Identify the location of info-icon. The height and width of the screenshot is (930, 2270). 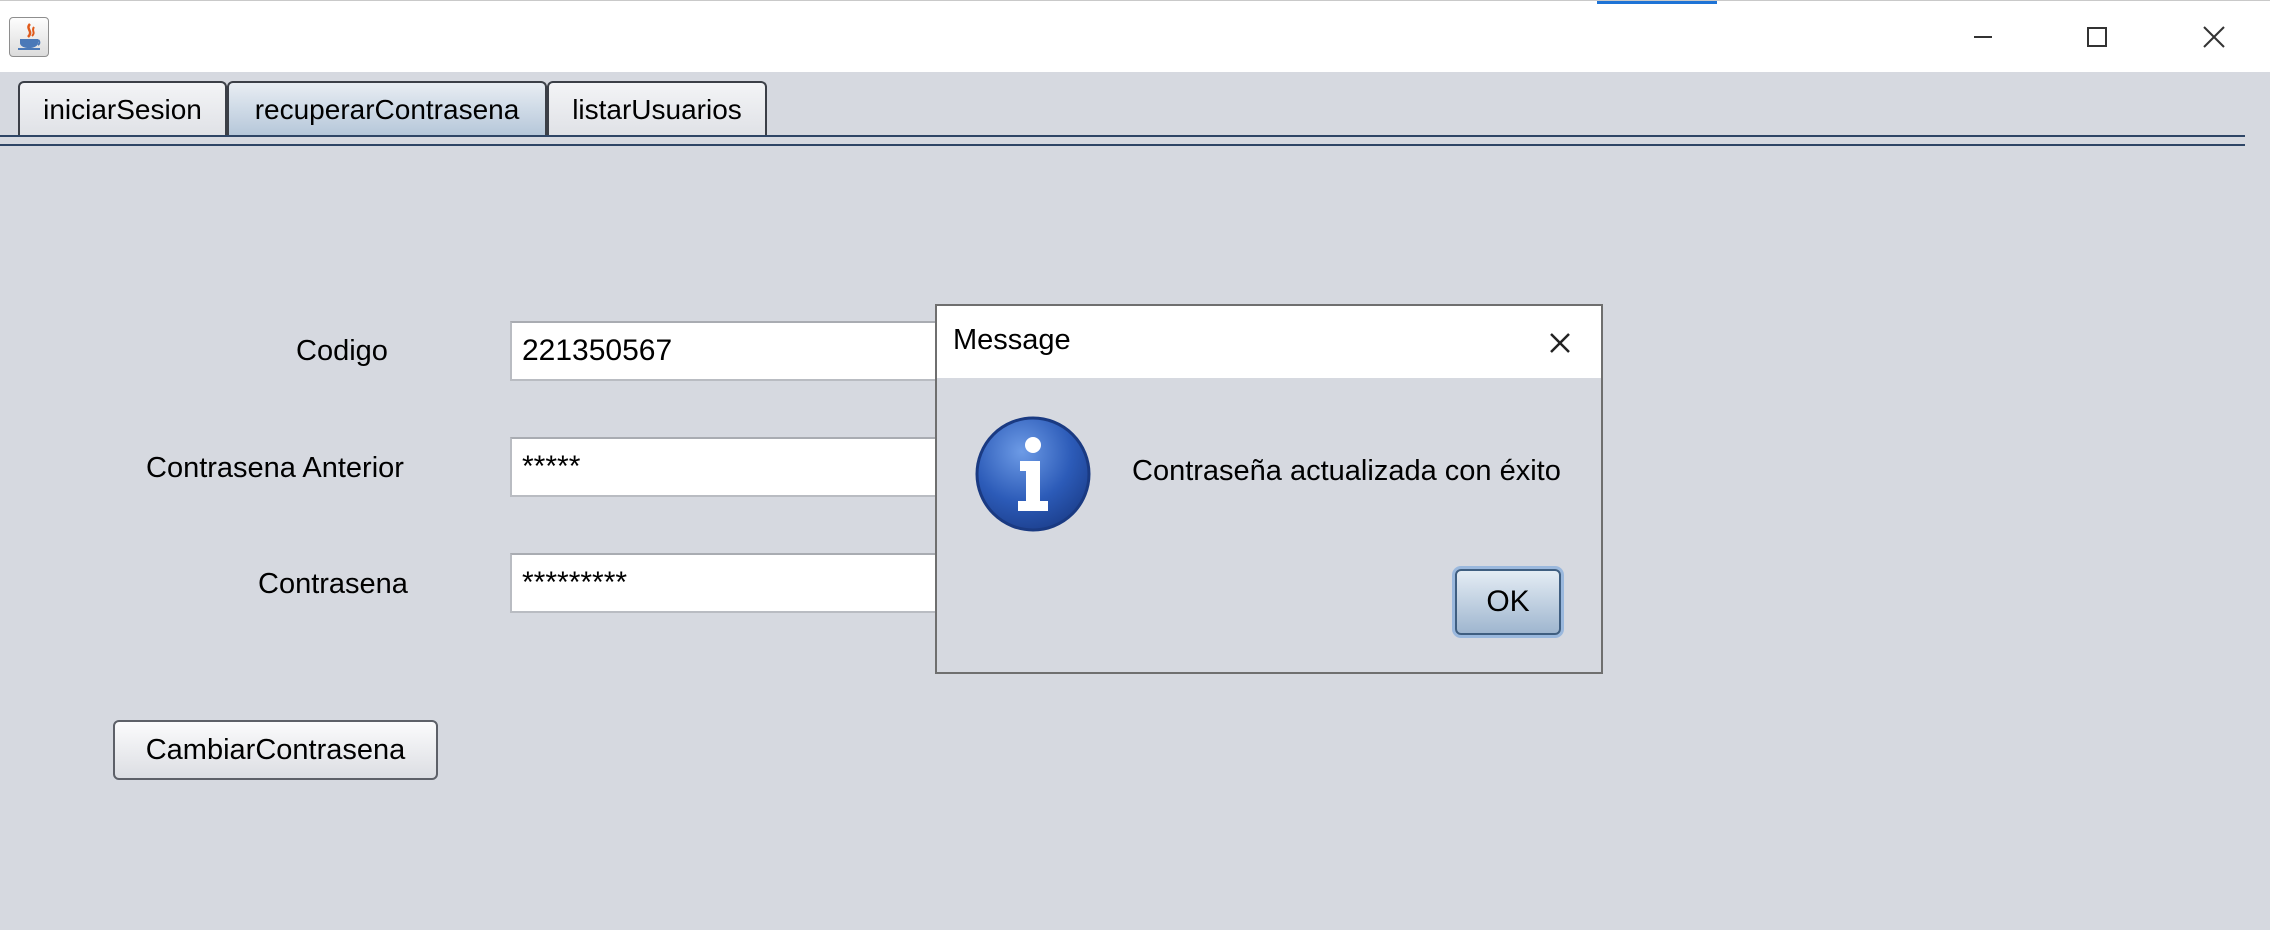
(1033, 474).